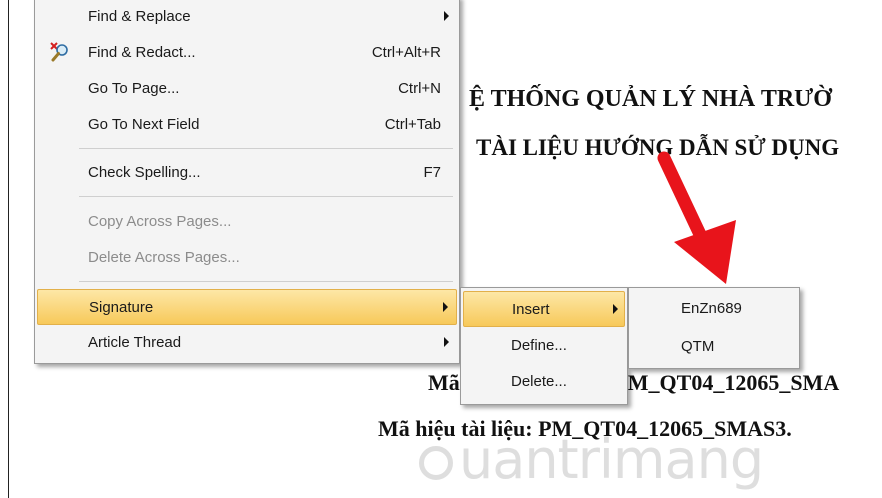 The image size is (882, 498). Describe the element at coordinates (698, 346) in the screenshot. I see `submenu-item-label: QTM` at that location.